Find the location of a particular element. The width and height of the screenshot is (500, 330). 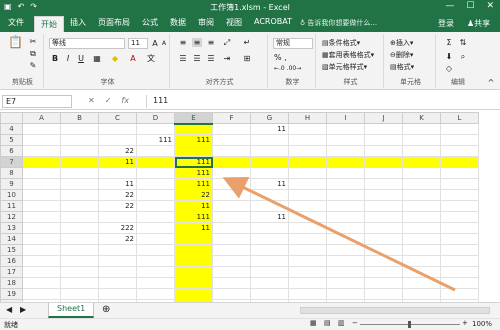

cell-g15 is located at coordinates (269, 250).